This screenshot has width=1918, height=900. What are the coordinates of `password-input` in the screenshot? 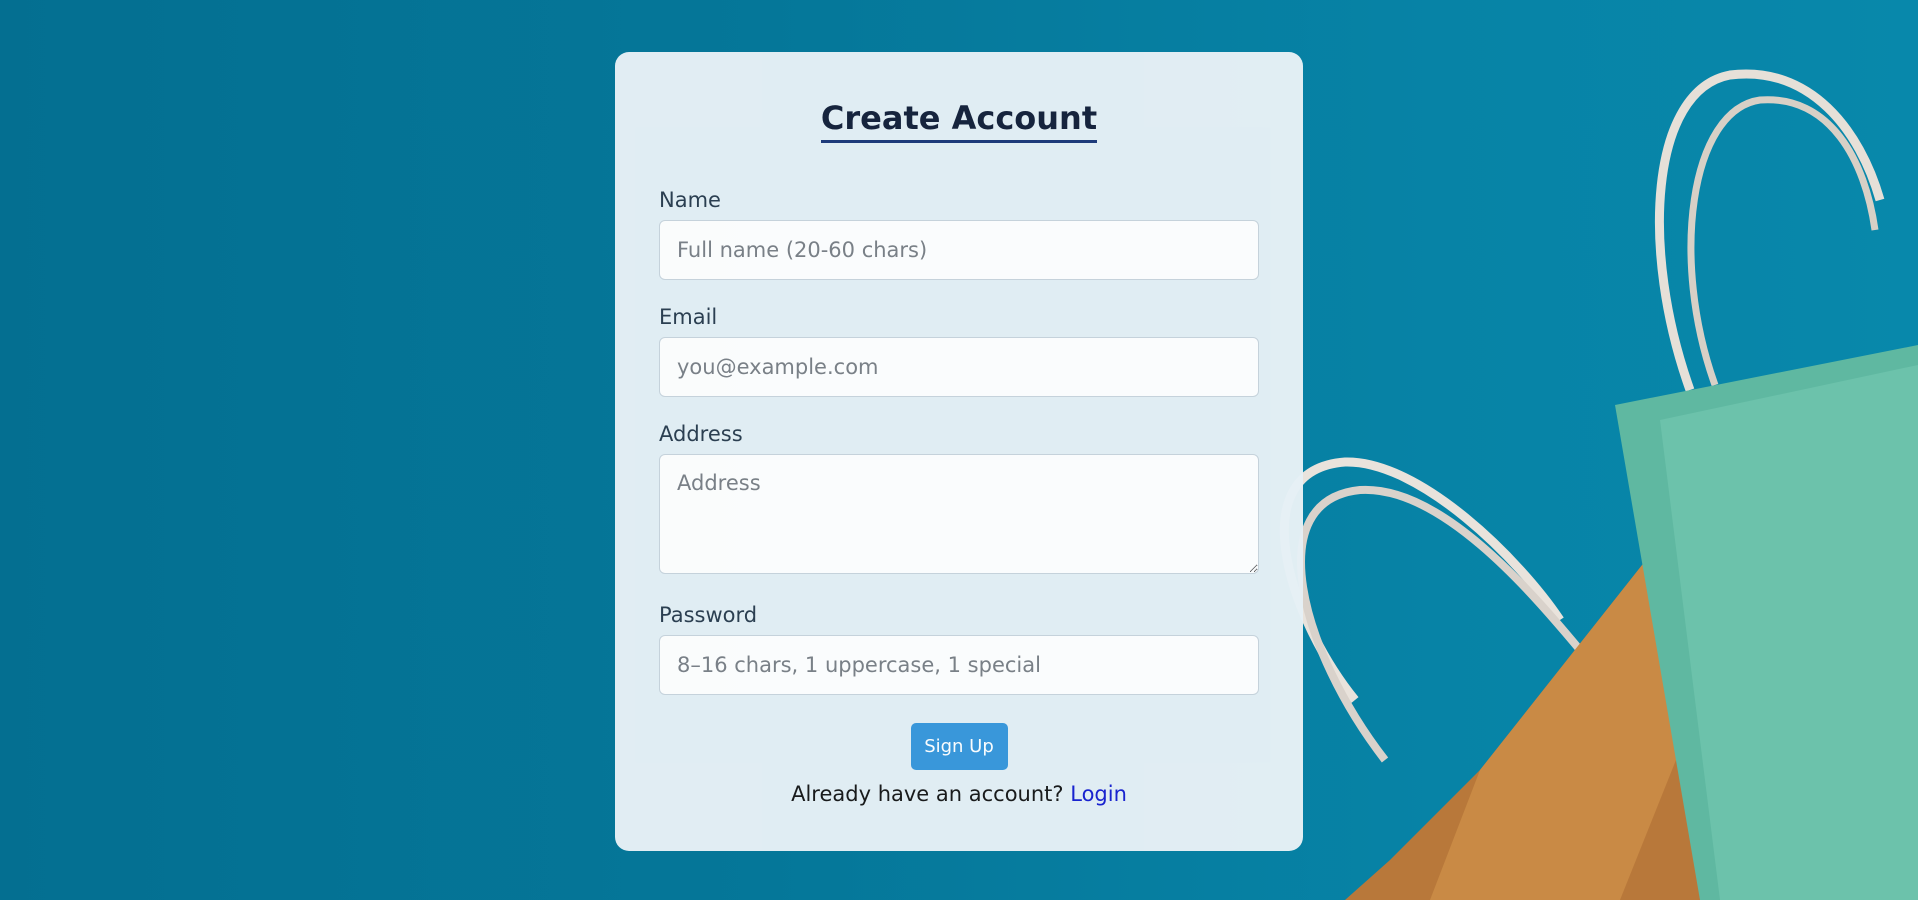 It's located at (959, 665).